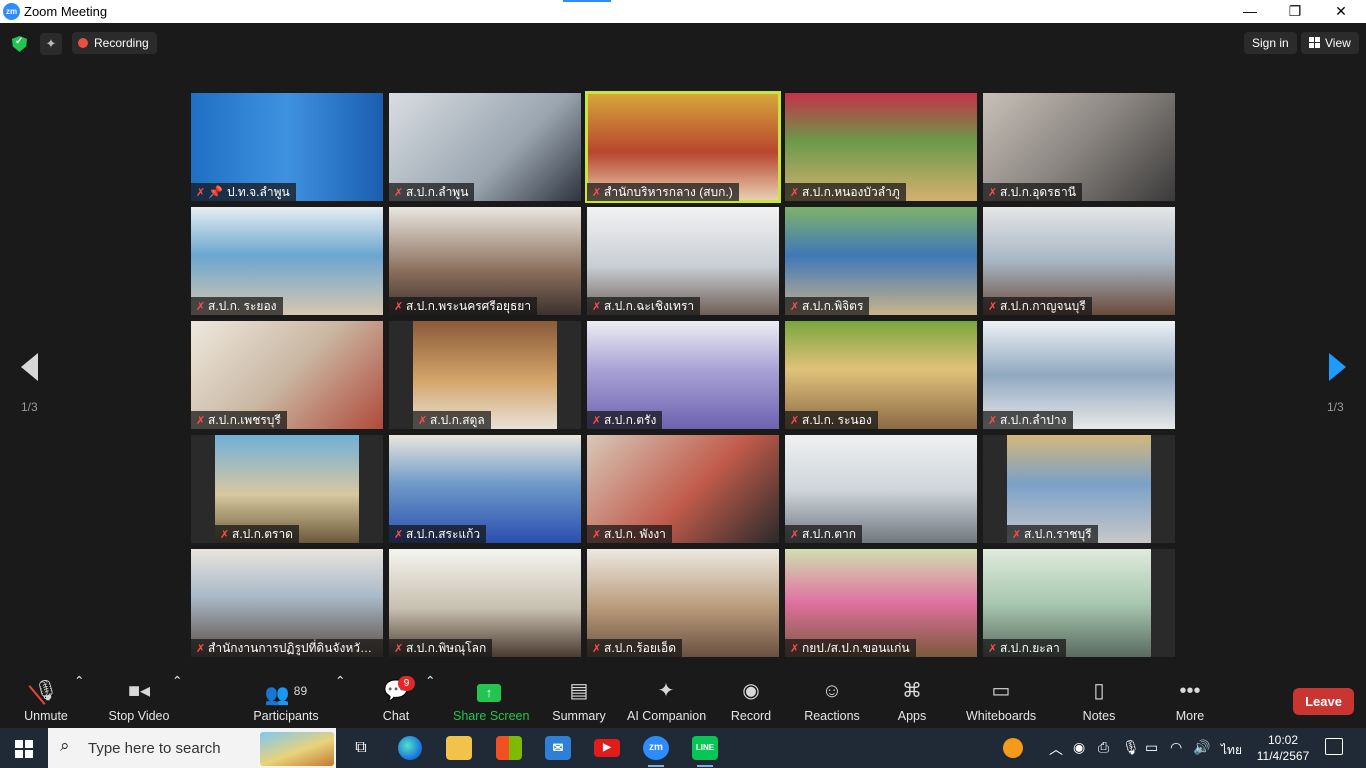  Describe the element at coordinates (287, 147) in the screenshot. I see `video-tile: ✗ 📌 ป.ท.จ.ลำพูน` at that location.